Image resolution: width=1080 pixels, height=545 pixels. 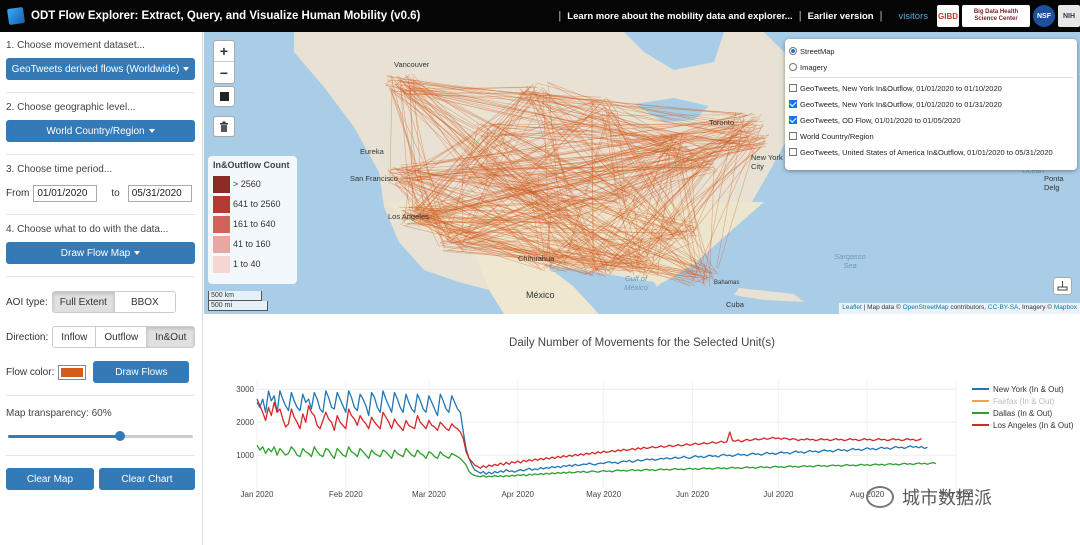 I want to click on action-dropdown: Draw Flow Map, so click(x=100, y=253).